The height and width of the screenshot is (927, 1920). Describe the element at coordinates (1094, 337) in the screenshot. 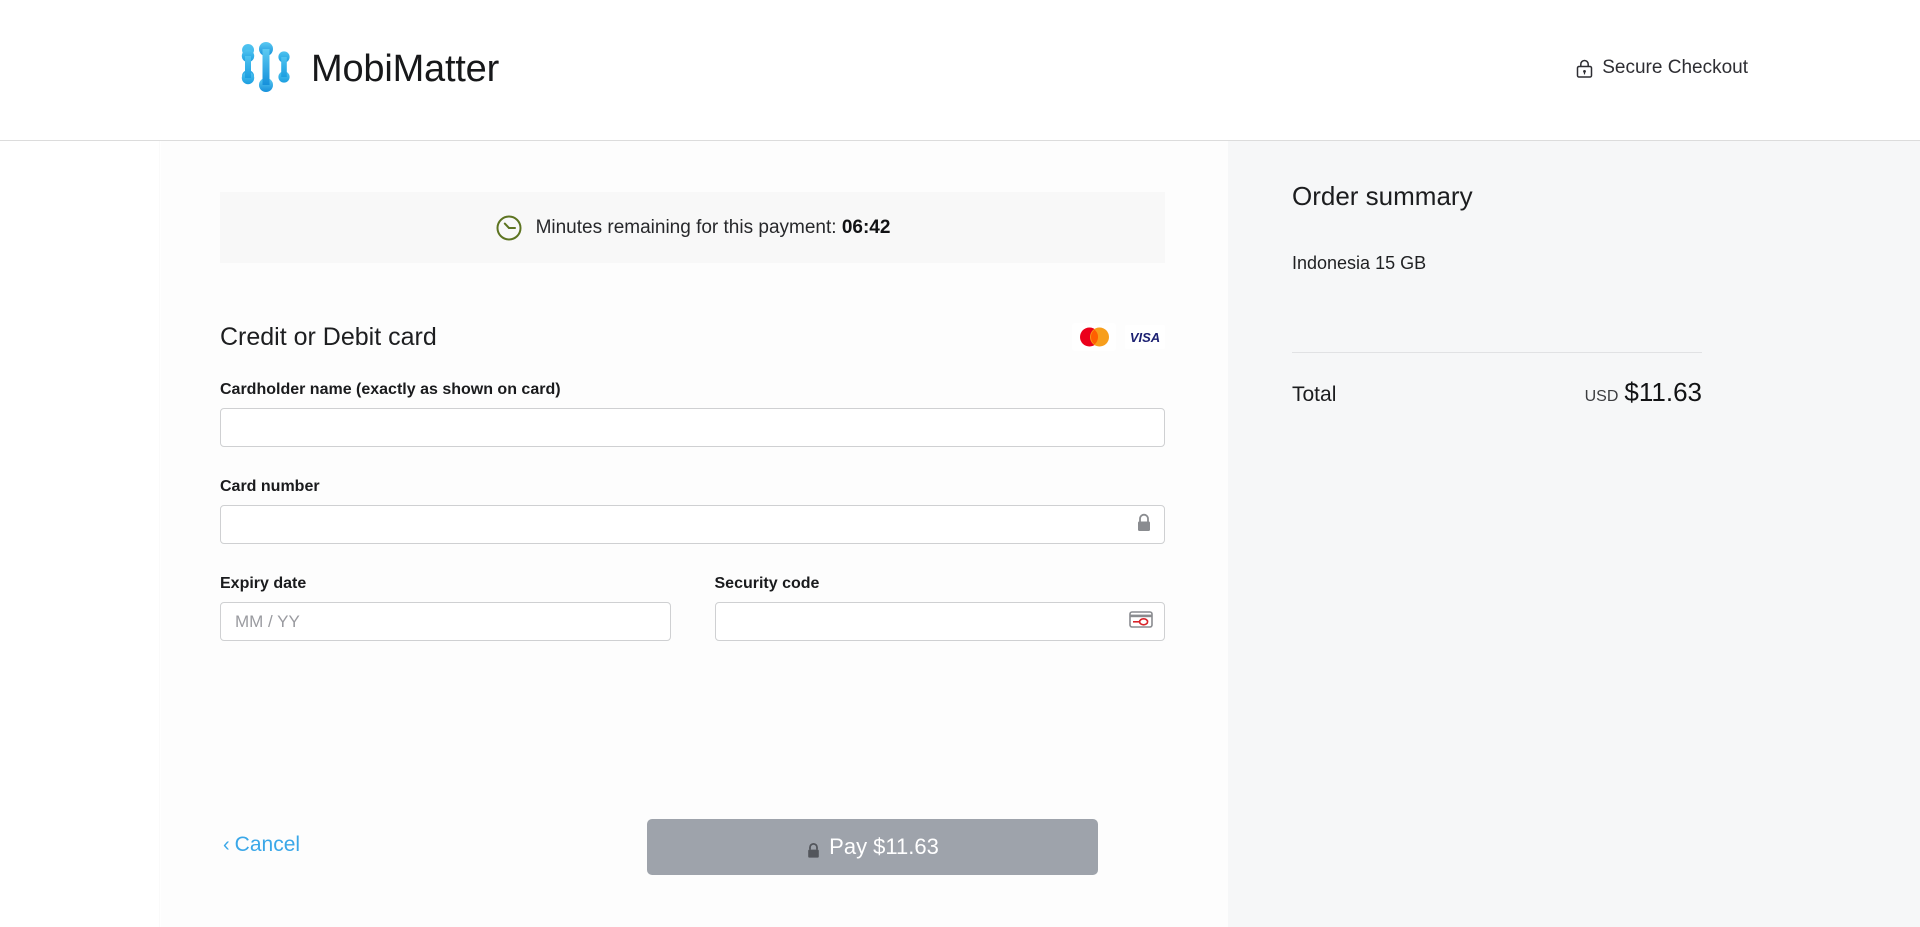

I see `mastercard-logo-icon` at that location.